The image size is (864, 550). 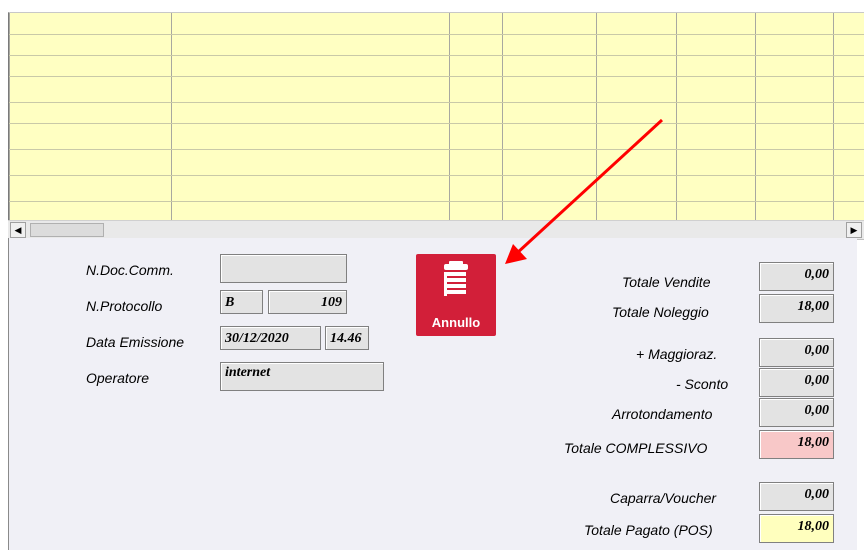 What do you see at coordinates (283, 268) in the screenshot?
I see `ndoc-field` at bounding box center [283, 268].